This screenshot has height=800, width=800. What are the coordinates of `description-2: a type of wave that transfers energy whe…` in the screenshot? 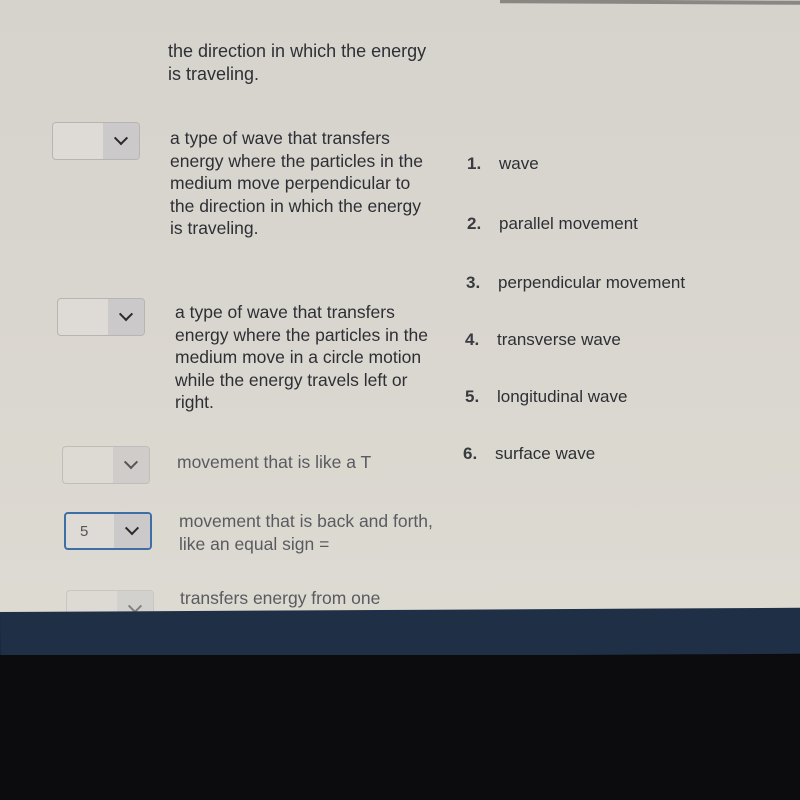 It's located at (301, 357).